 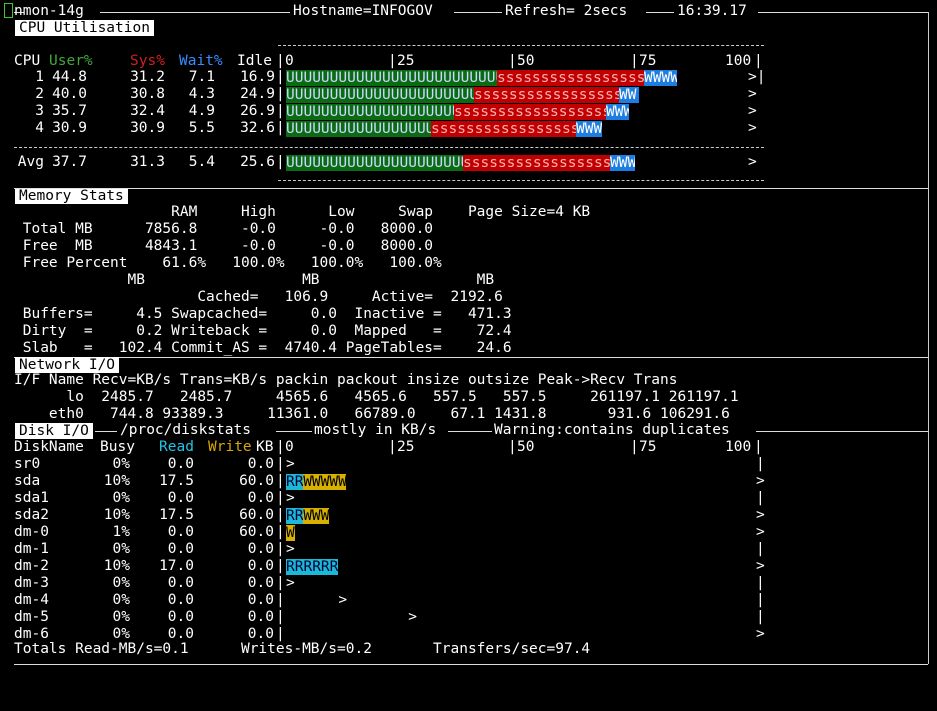 What do you see at coordinates (316, 516) in the screenshot?
I see `write-bar: WWW` at bounding box center [316, 516].